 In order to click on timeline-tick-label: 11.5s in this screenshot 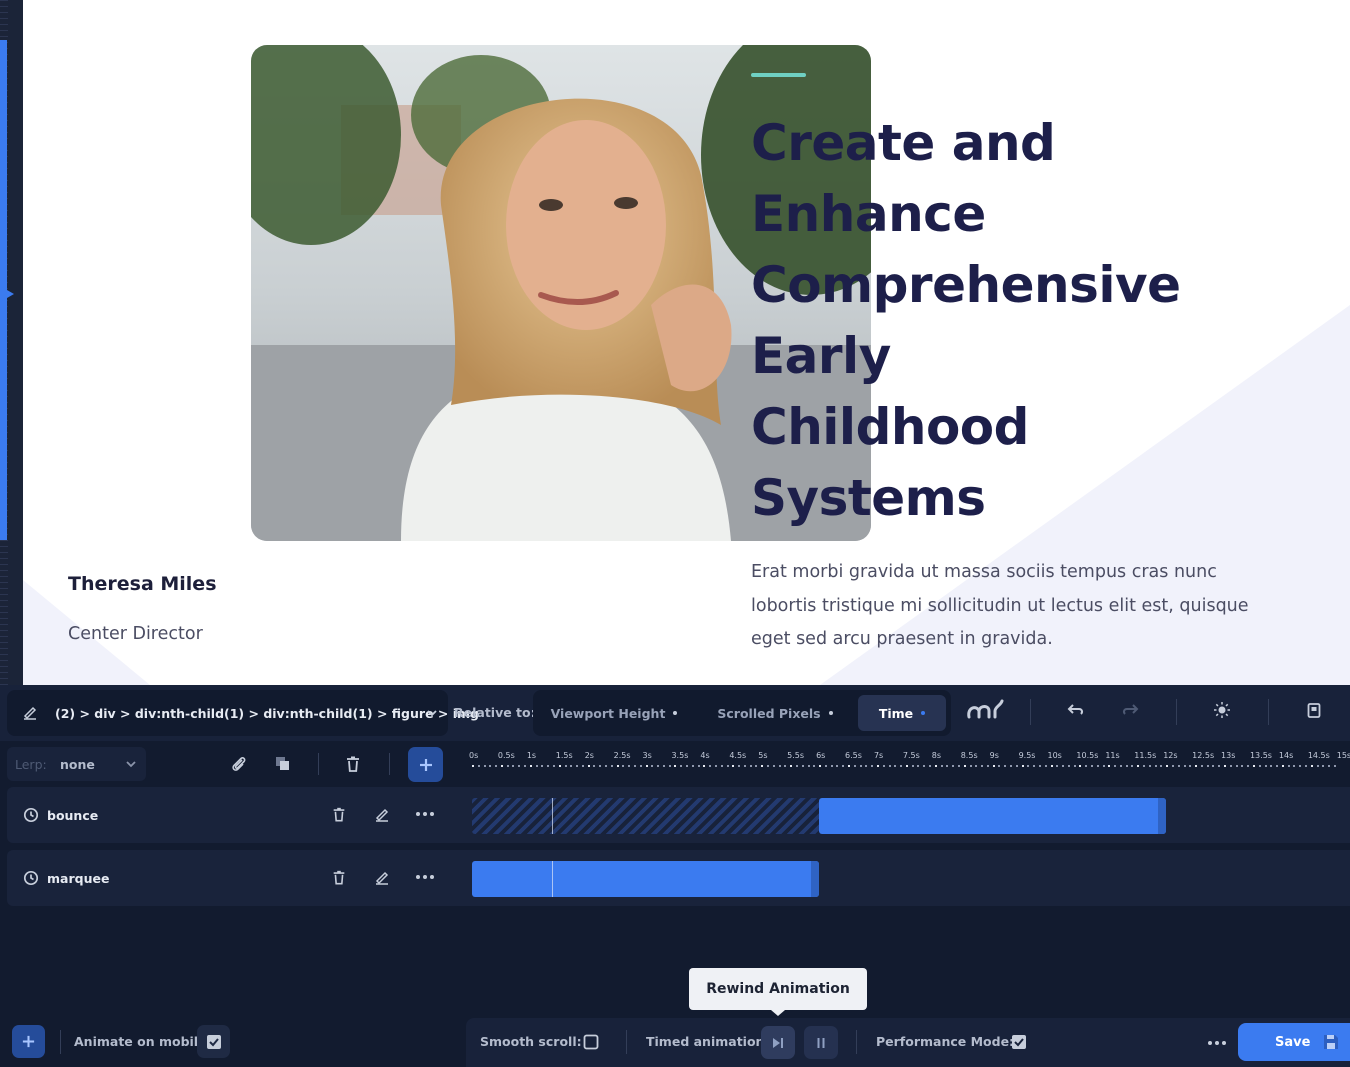, I will do `click(1145, 755)`.